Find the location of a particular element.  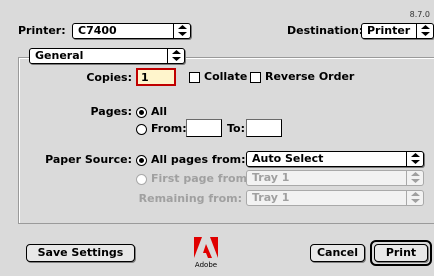

destination-label: Destination: is located at coordinates (325, 30).